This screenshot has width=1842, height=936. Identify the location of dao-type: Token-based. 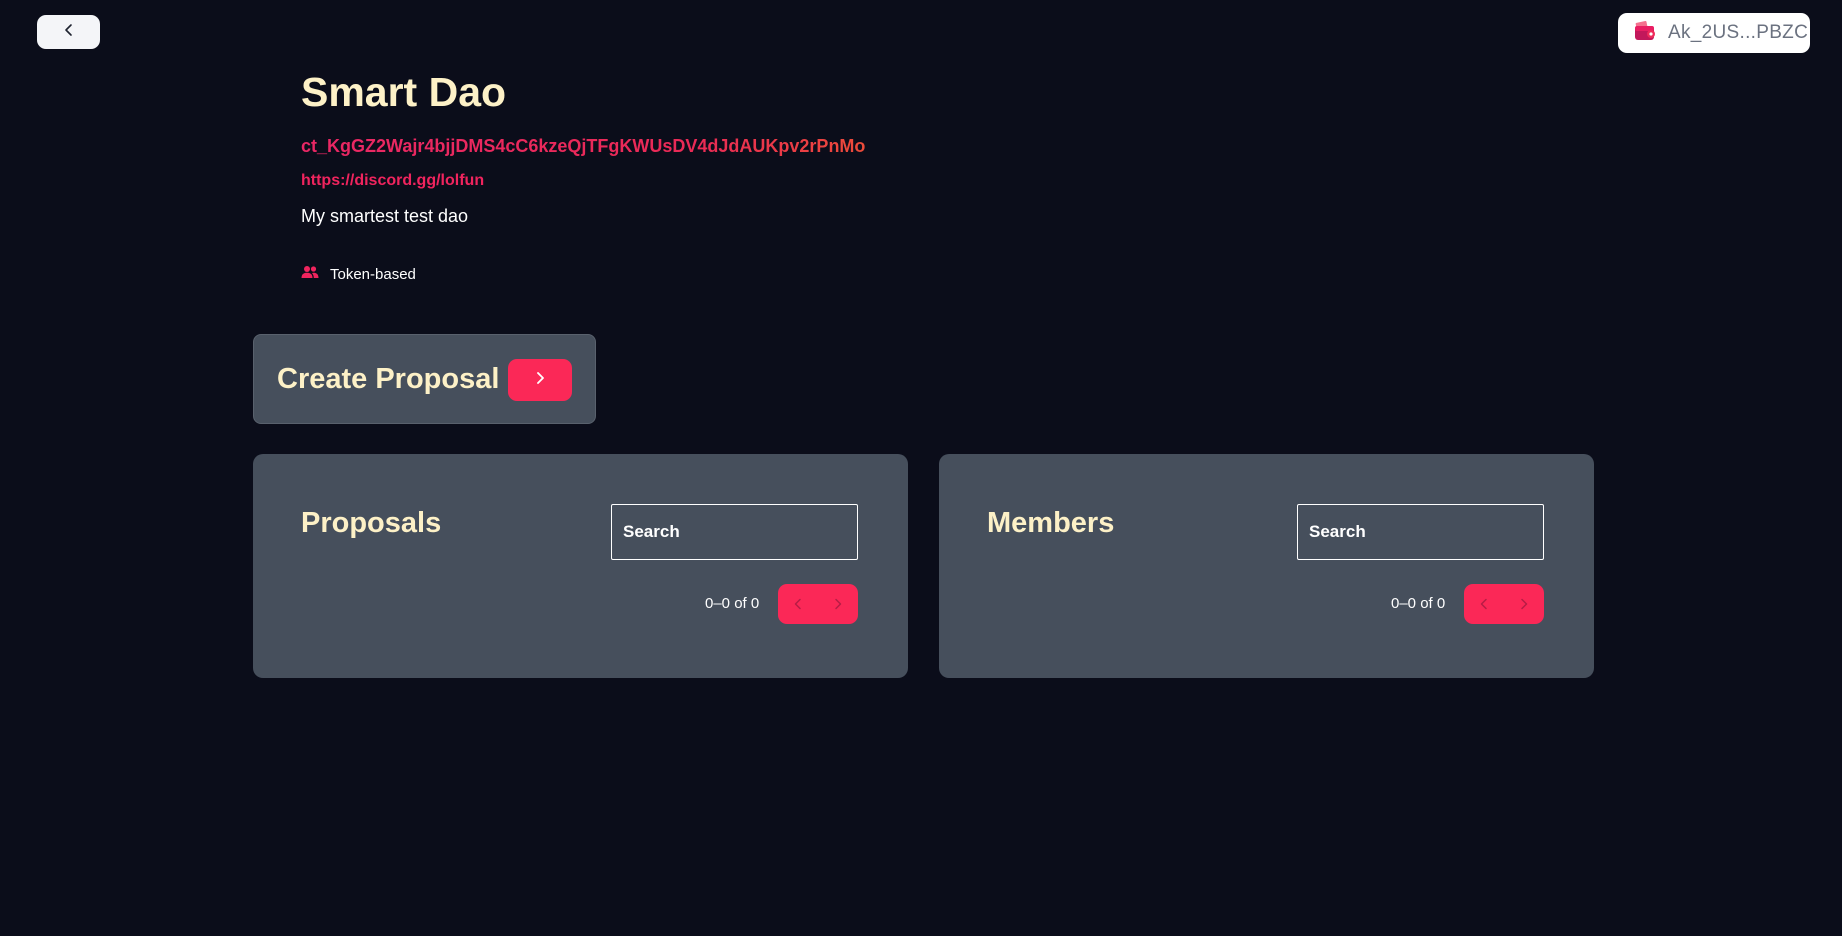
(358, 274).